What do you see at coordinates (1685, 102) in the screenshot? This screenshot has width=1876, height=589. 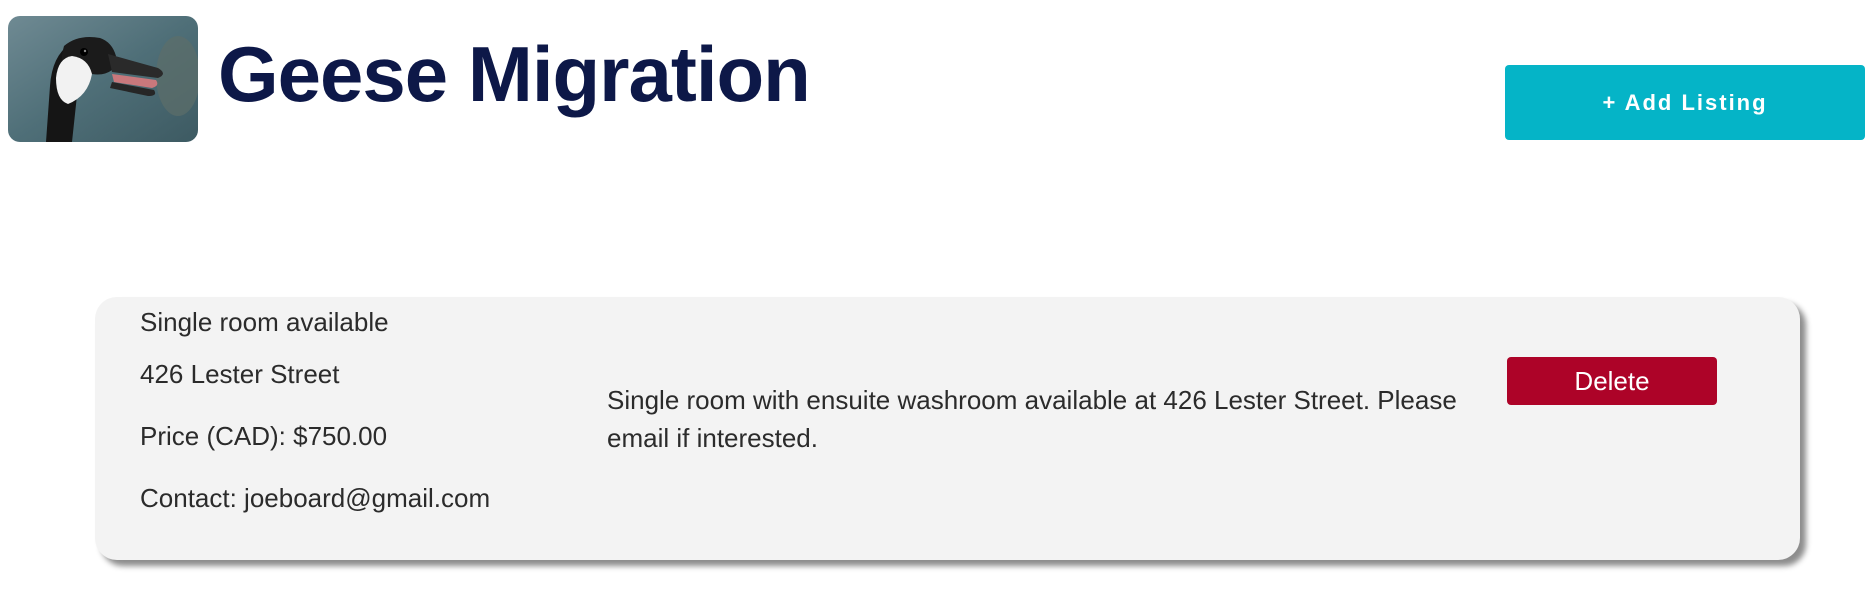 I see `add-listing-button: + Add Listing` at bounding box center [1685, 102].